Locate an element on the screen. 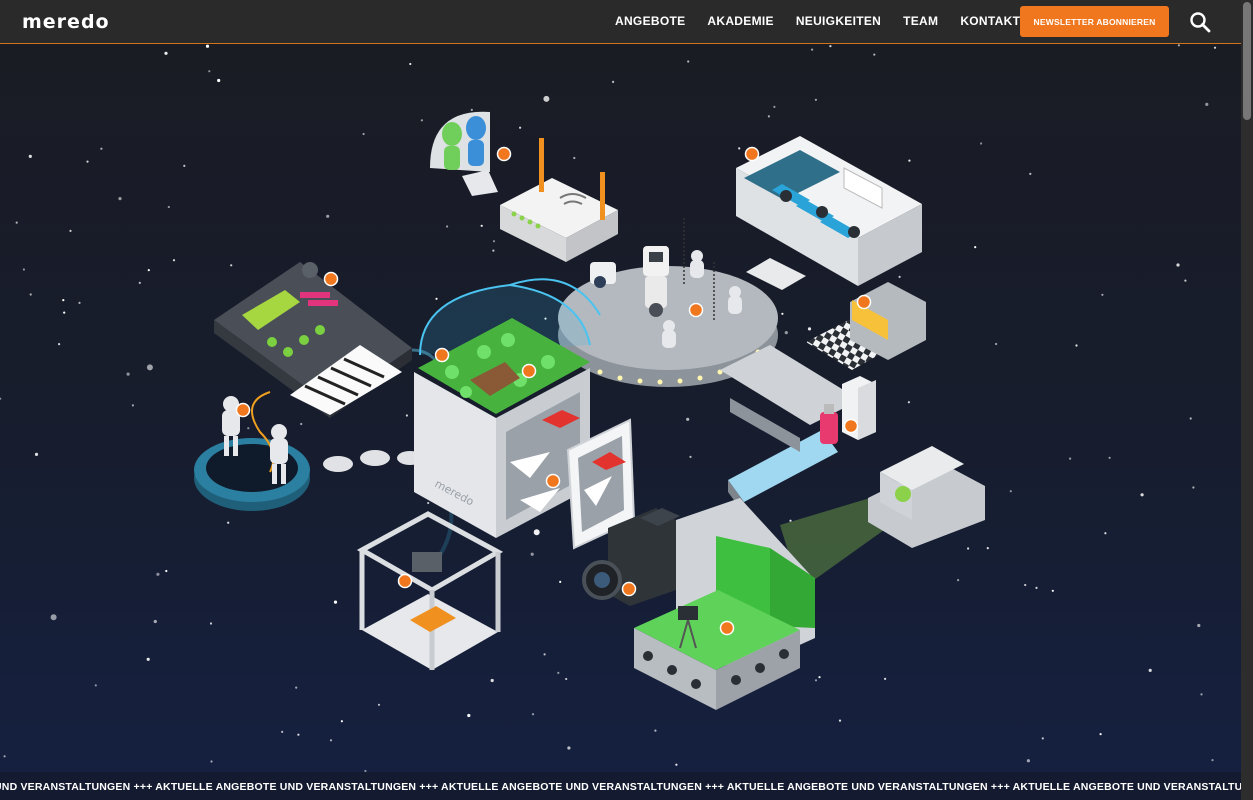 This screenshot has height=800, width=1253. hotspot-teleport is located at coordinates (243, 410).